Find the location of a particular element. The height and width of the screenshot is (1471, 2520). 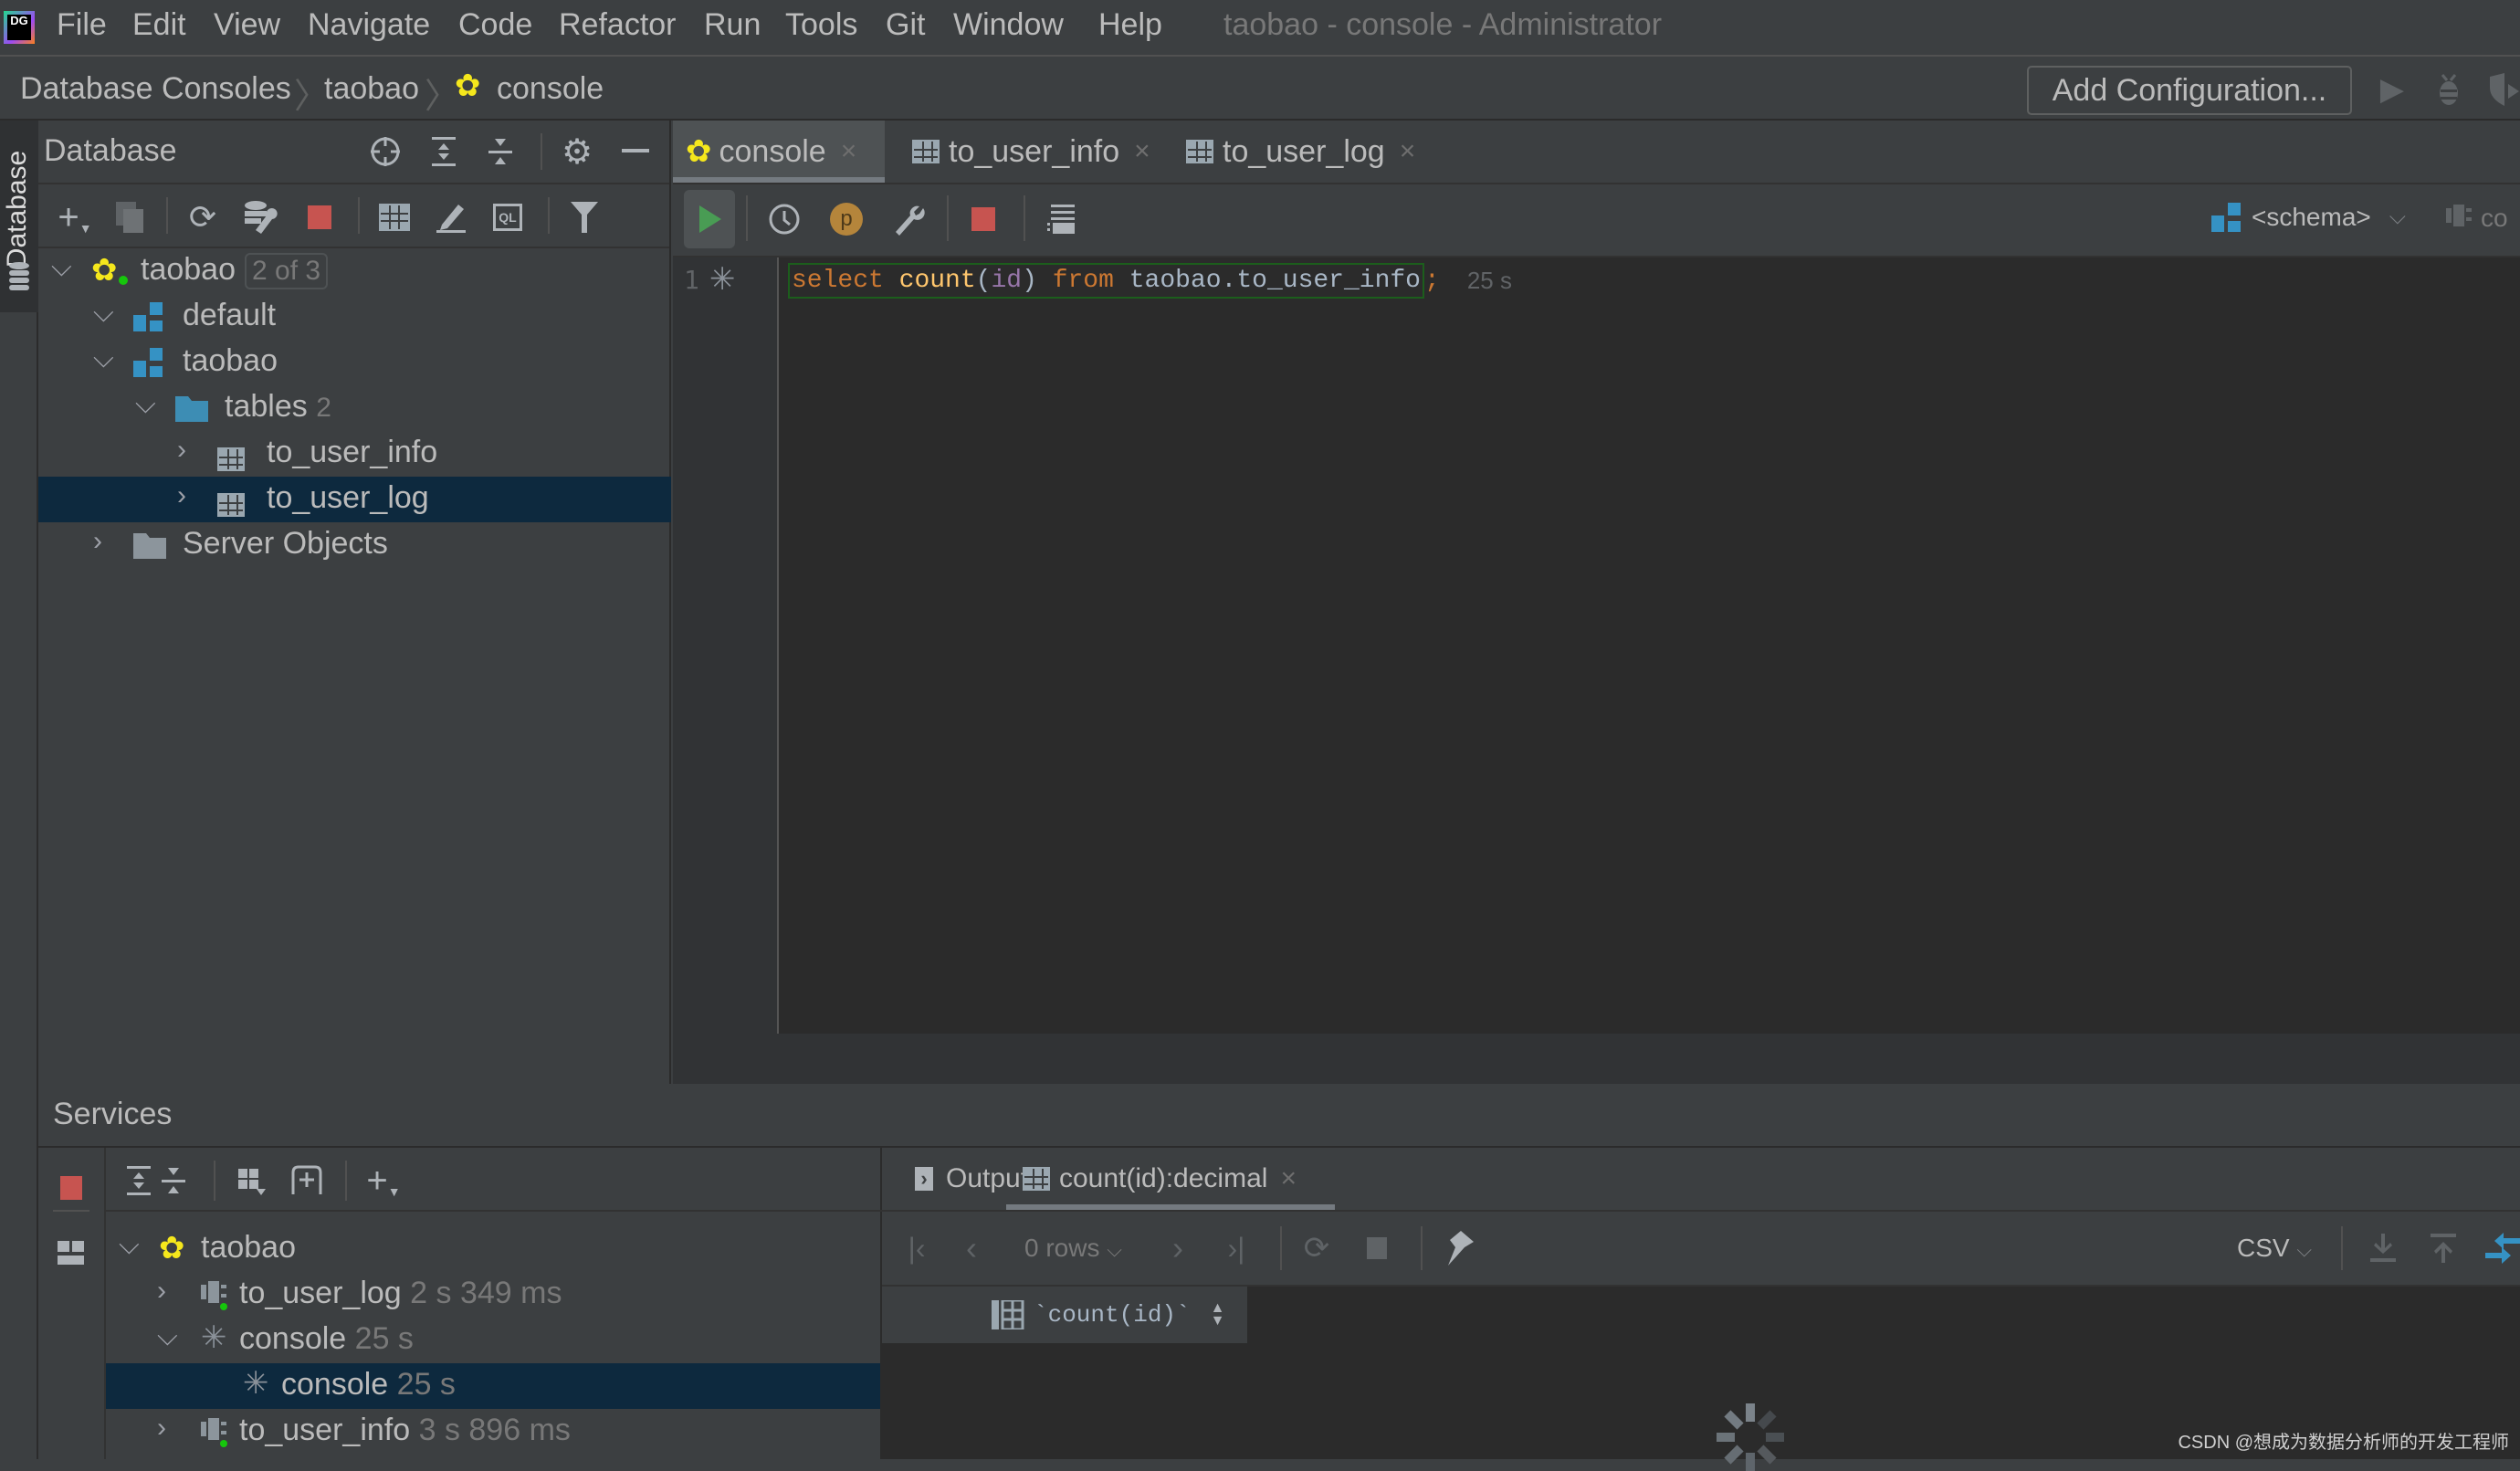

tree-item-tables: ⌵ tables 2 is located at coordinates (355, 408).